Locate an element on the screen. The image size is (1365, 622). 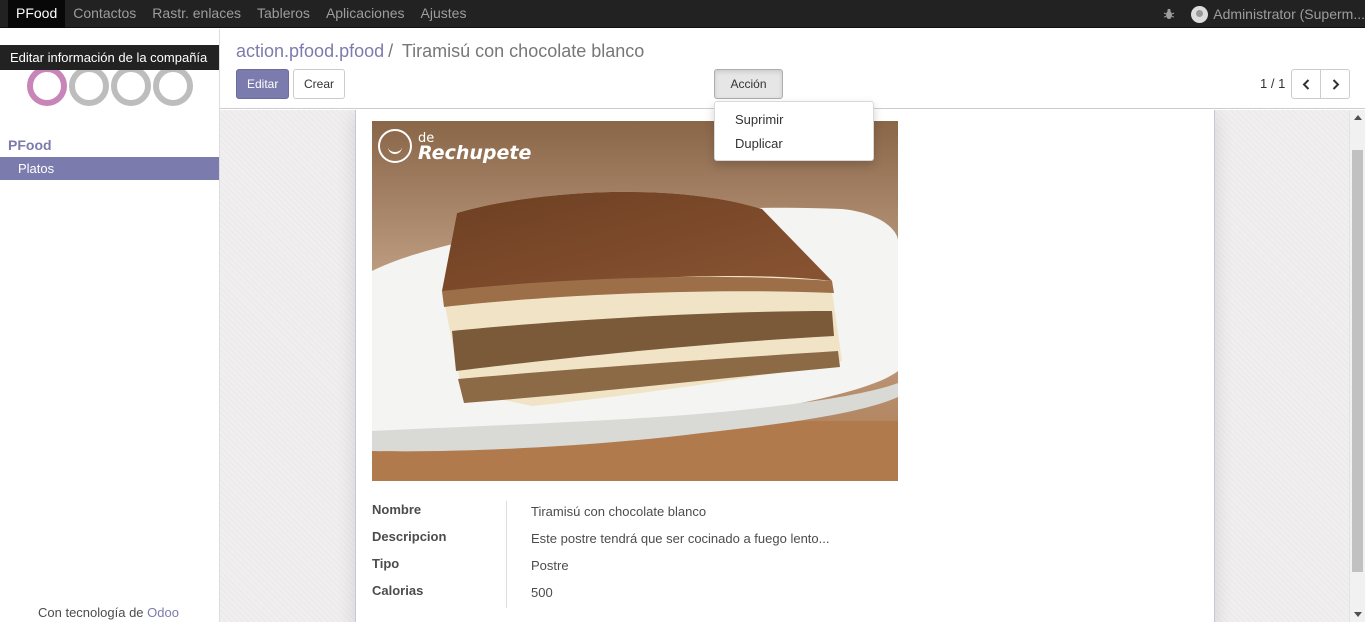
pager-previous-button is located at coordinates (1306, 84).